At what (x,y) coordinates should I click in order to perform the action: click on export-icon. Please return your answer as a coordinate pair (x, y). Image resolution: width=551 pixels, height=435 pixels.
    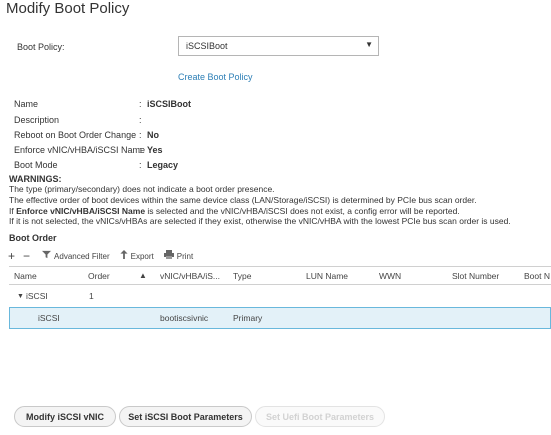
    Looking at the image, I should click on (124, 256).